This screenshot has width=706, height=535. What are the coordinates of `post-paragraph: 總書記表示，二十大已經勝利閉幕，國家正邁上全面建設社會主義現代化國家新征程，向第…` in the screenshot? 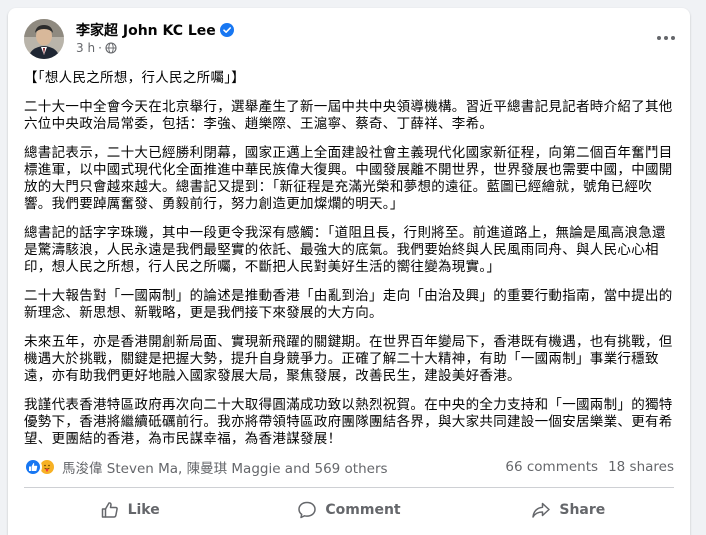 It's located at (348, 178).